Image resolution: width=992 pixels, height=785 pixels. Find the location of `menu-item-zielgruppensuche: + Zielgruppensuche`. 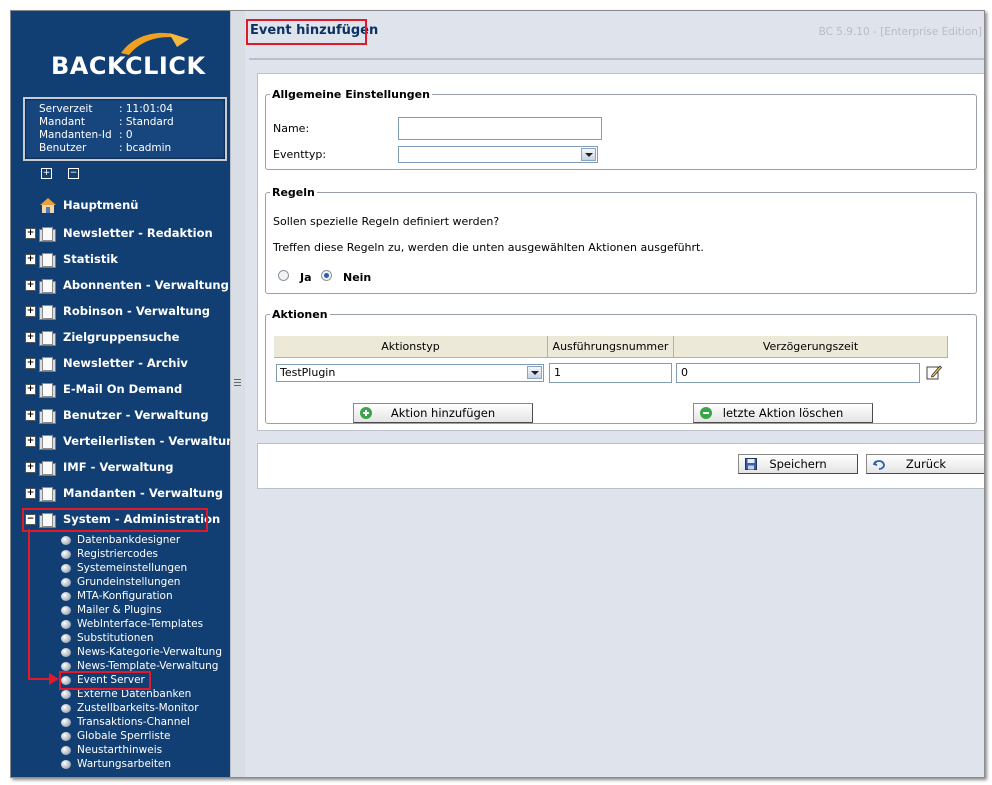

menu-item-zielgruppensuche: + Zielgruppensuche is located at coordinates (102, 337).